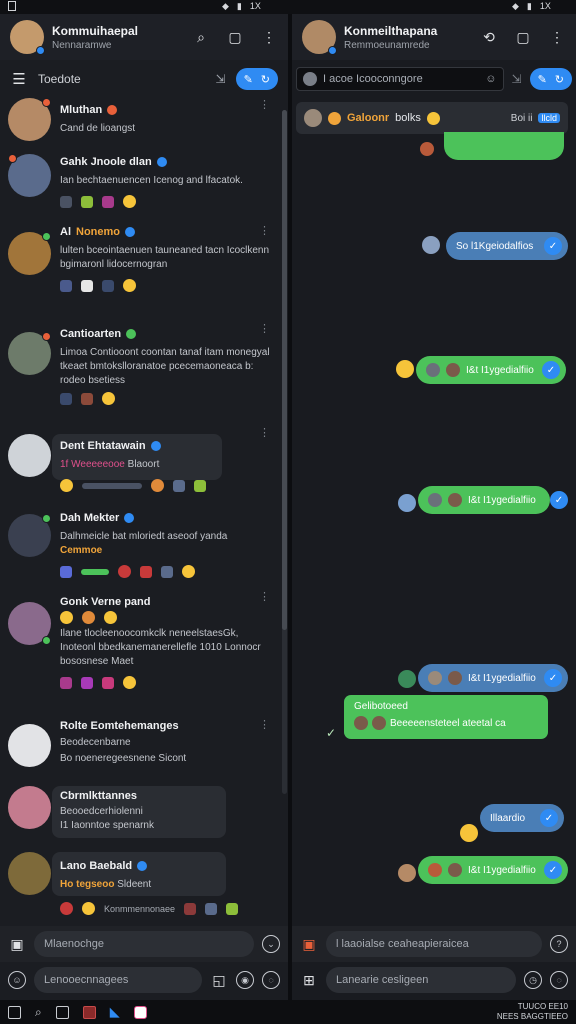 This screenshot has height=1024, width=576. What do you see at coordinates (502, 500) in the screenshot?
I see `bubble-text: I&t I1ygedialfiio` at bounding box center [502, 500].